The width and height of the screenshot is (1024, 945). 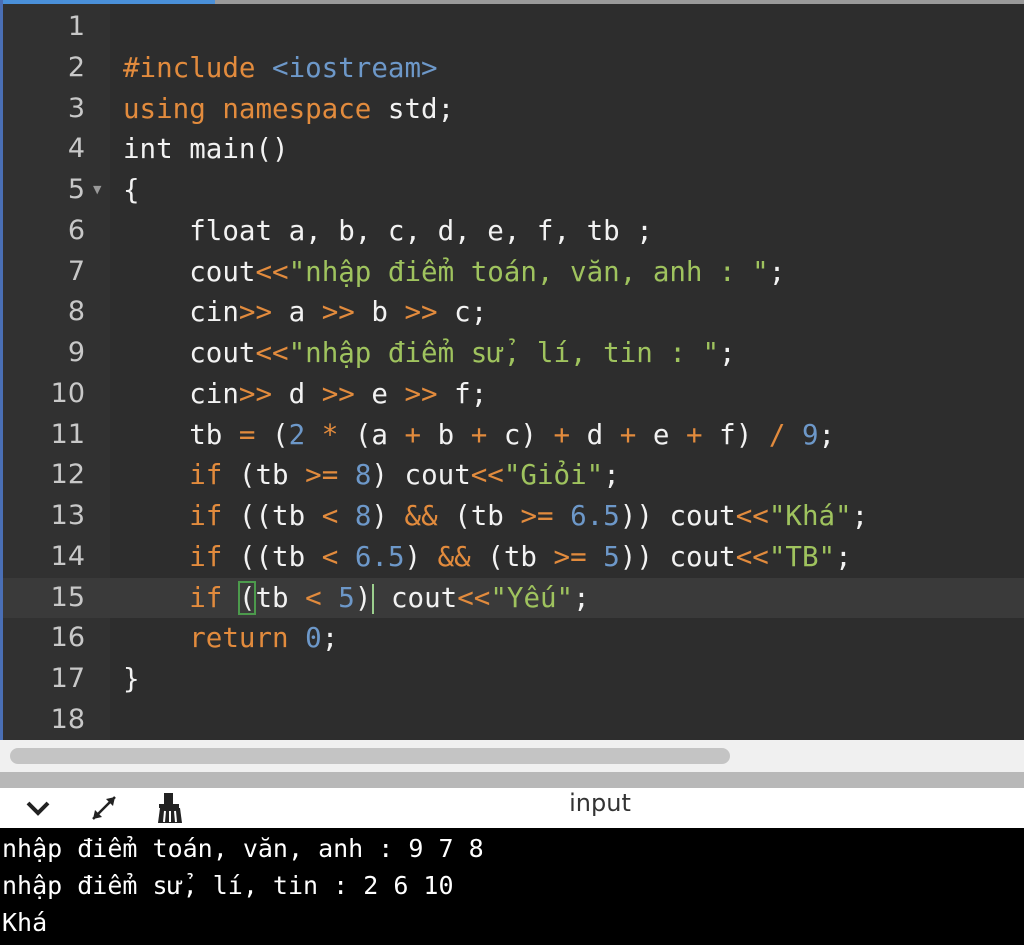 I want to click on code-token: =, so click(x=247, y=434).